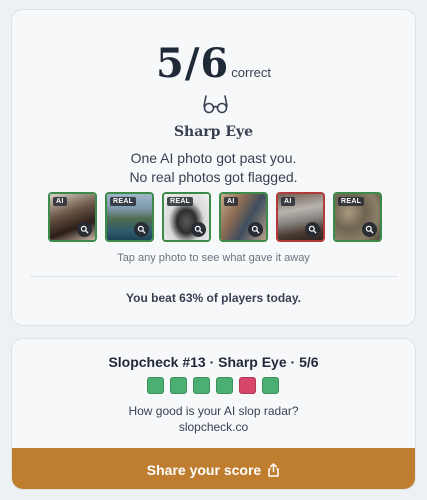 This screenshot has width=427, height=500. Describe the element at coordinates (213, 427) in the screenshot. I see `share-url: slopcheck.co` at that location.